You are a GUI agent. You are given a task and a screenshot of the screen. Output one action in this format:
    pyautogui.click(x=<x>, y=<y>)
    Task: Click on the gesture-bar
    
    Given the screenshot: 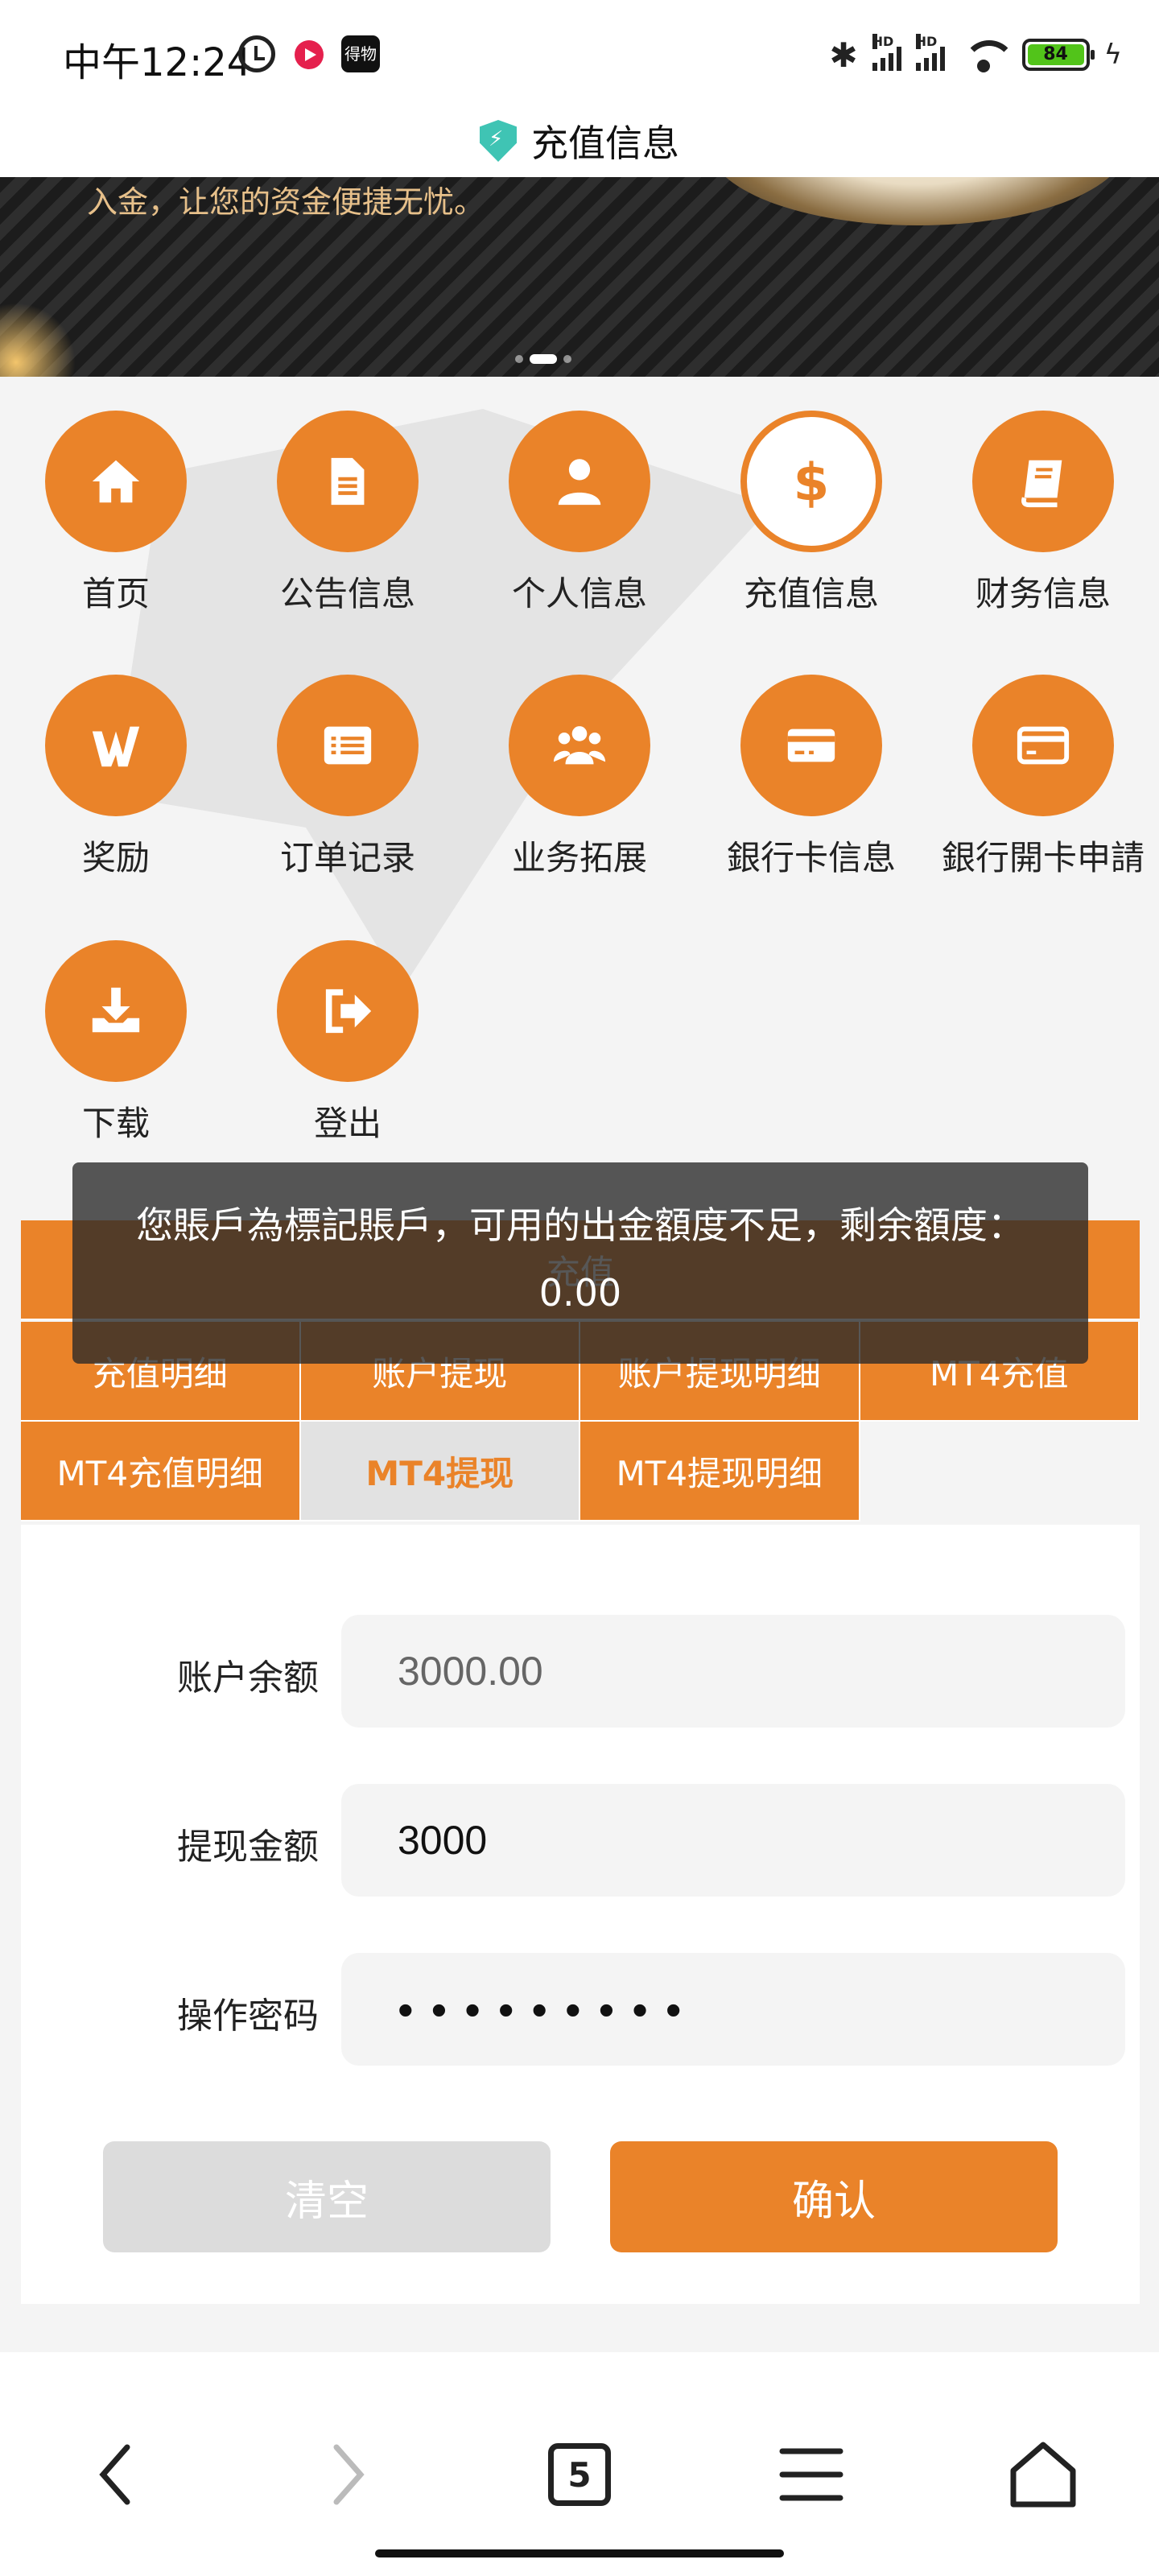 What is the action you would take?
    pyautogui.click(x=579, y=2553)
    